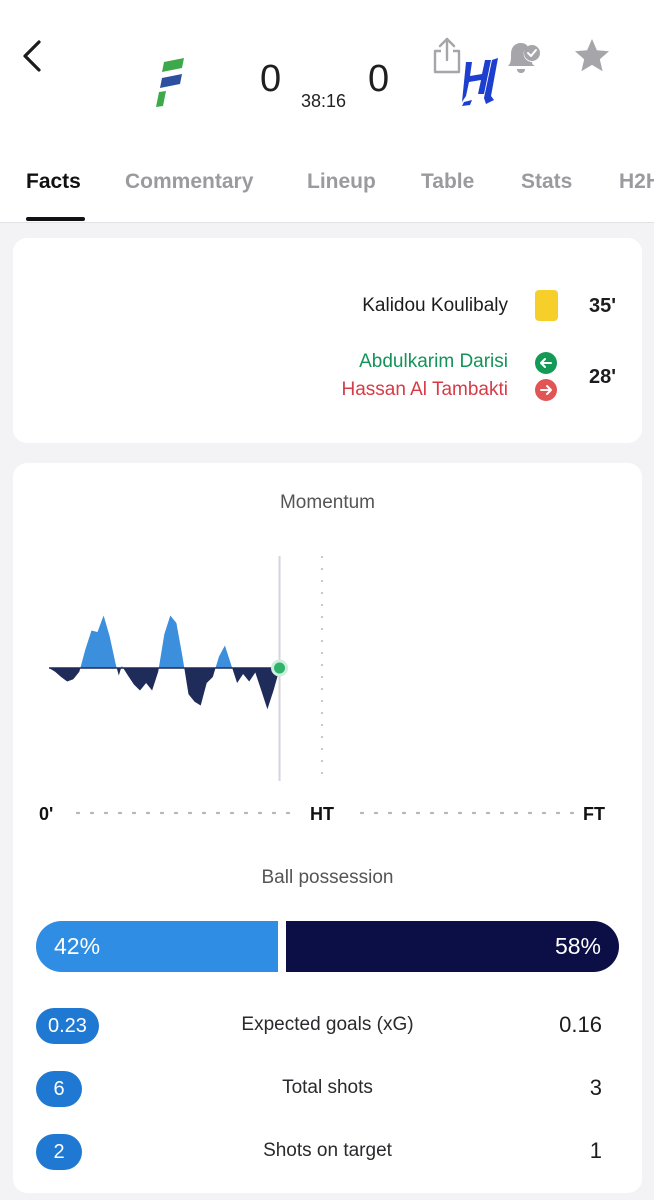 The height and width of the screenshot is (1200, 654). Describe the element at coordinates (324, 101) in the screenshot. I see `match-clock: 38:16` at that location.